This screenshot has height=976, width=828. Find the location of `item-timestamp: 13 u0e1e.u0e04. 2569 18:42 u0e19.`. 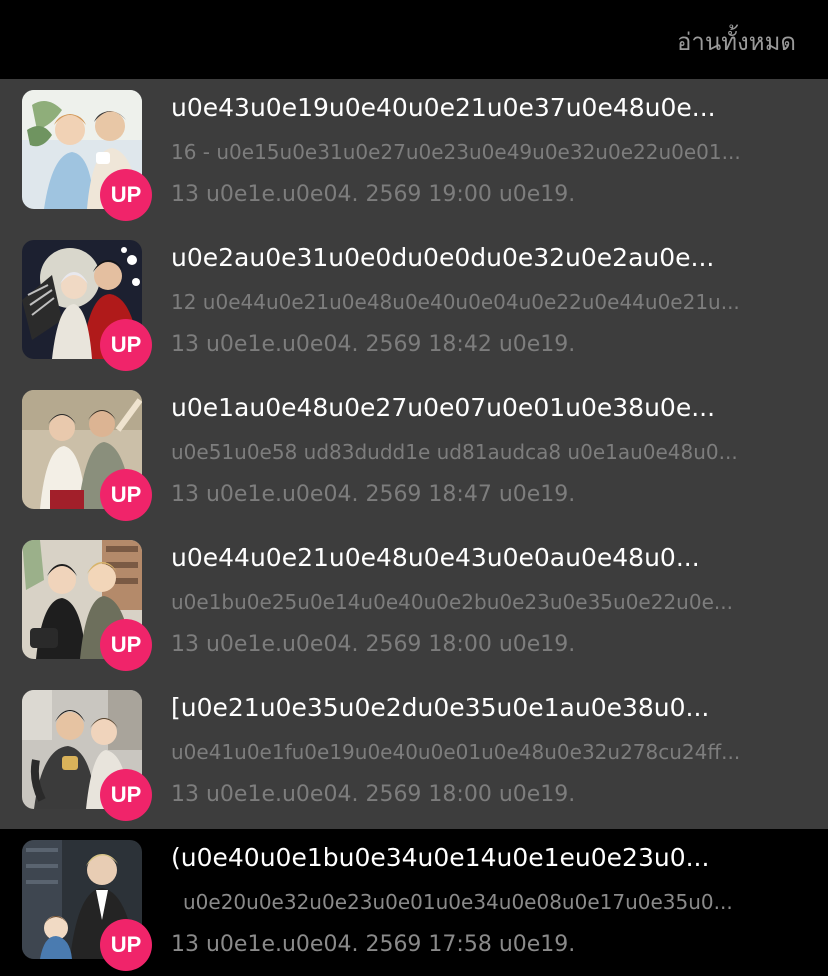

item-timestamp: 13 u0e1e.u0e04. 2569 18:42 u0e19. is located at coordinates (373, 344).